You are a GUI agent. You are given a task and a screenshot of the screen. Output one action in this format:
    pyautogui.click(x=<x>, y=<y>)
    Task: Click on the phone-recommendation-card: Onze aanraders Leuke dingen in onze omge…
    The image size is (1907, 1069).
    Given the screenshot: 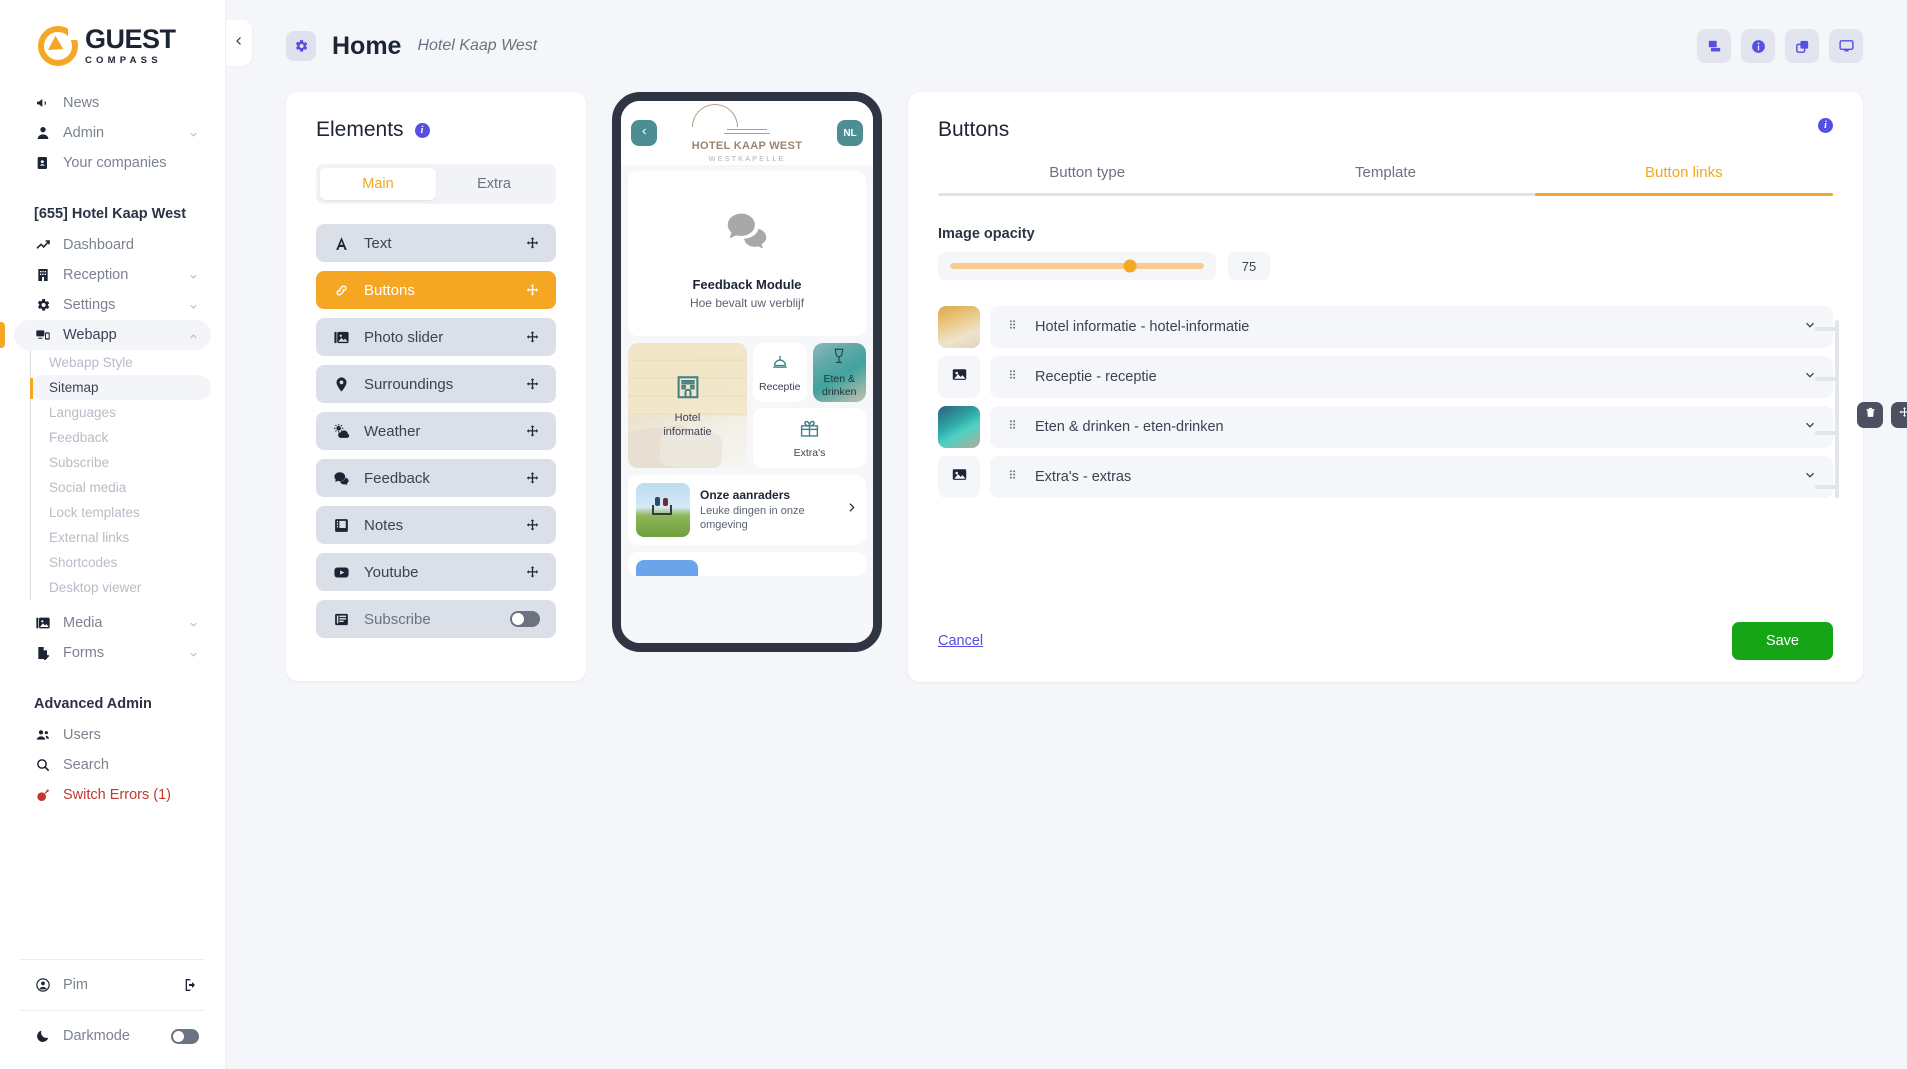 What is the action you would take?
    pyautogui.click(x=747, y=510)
    